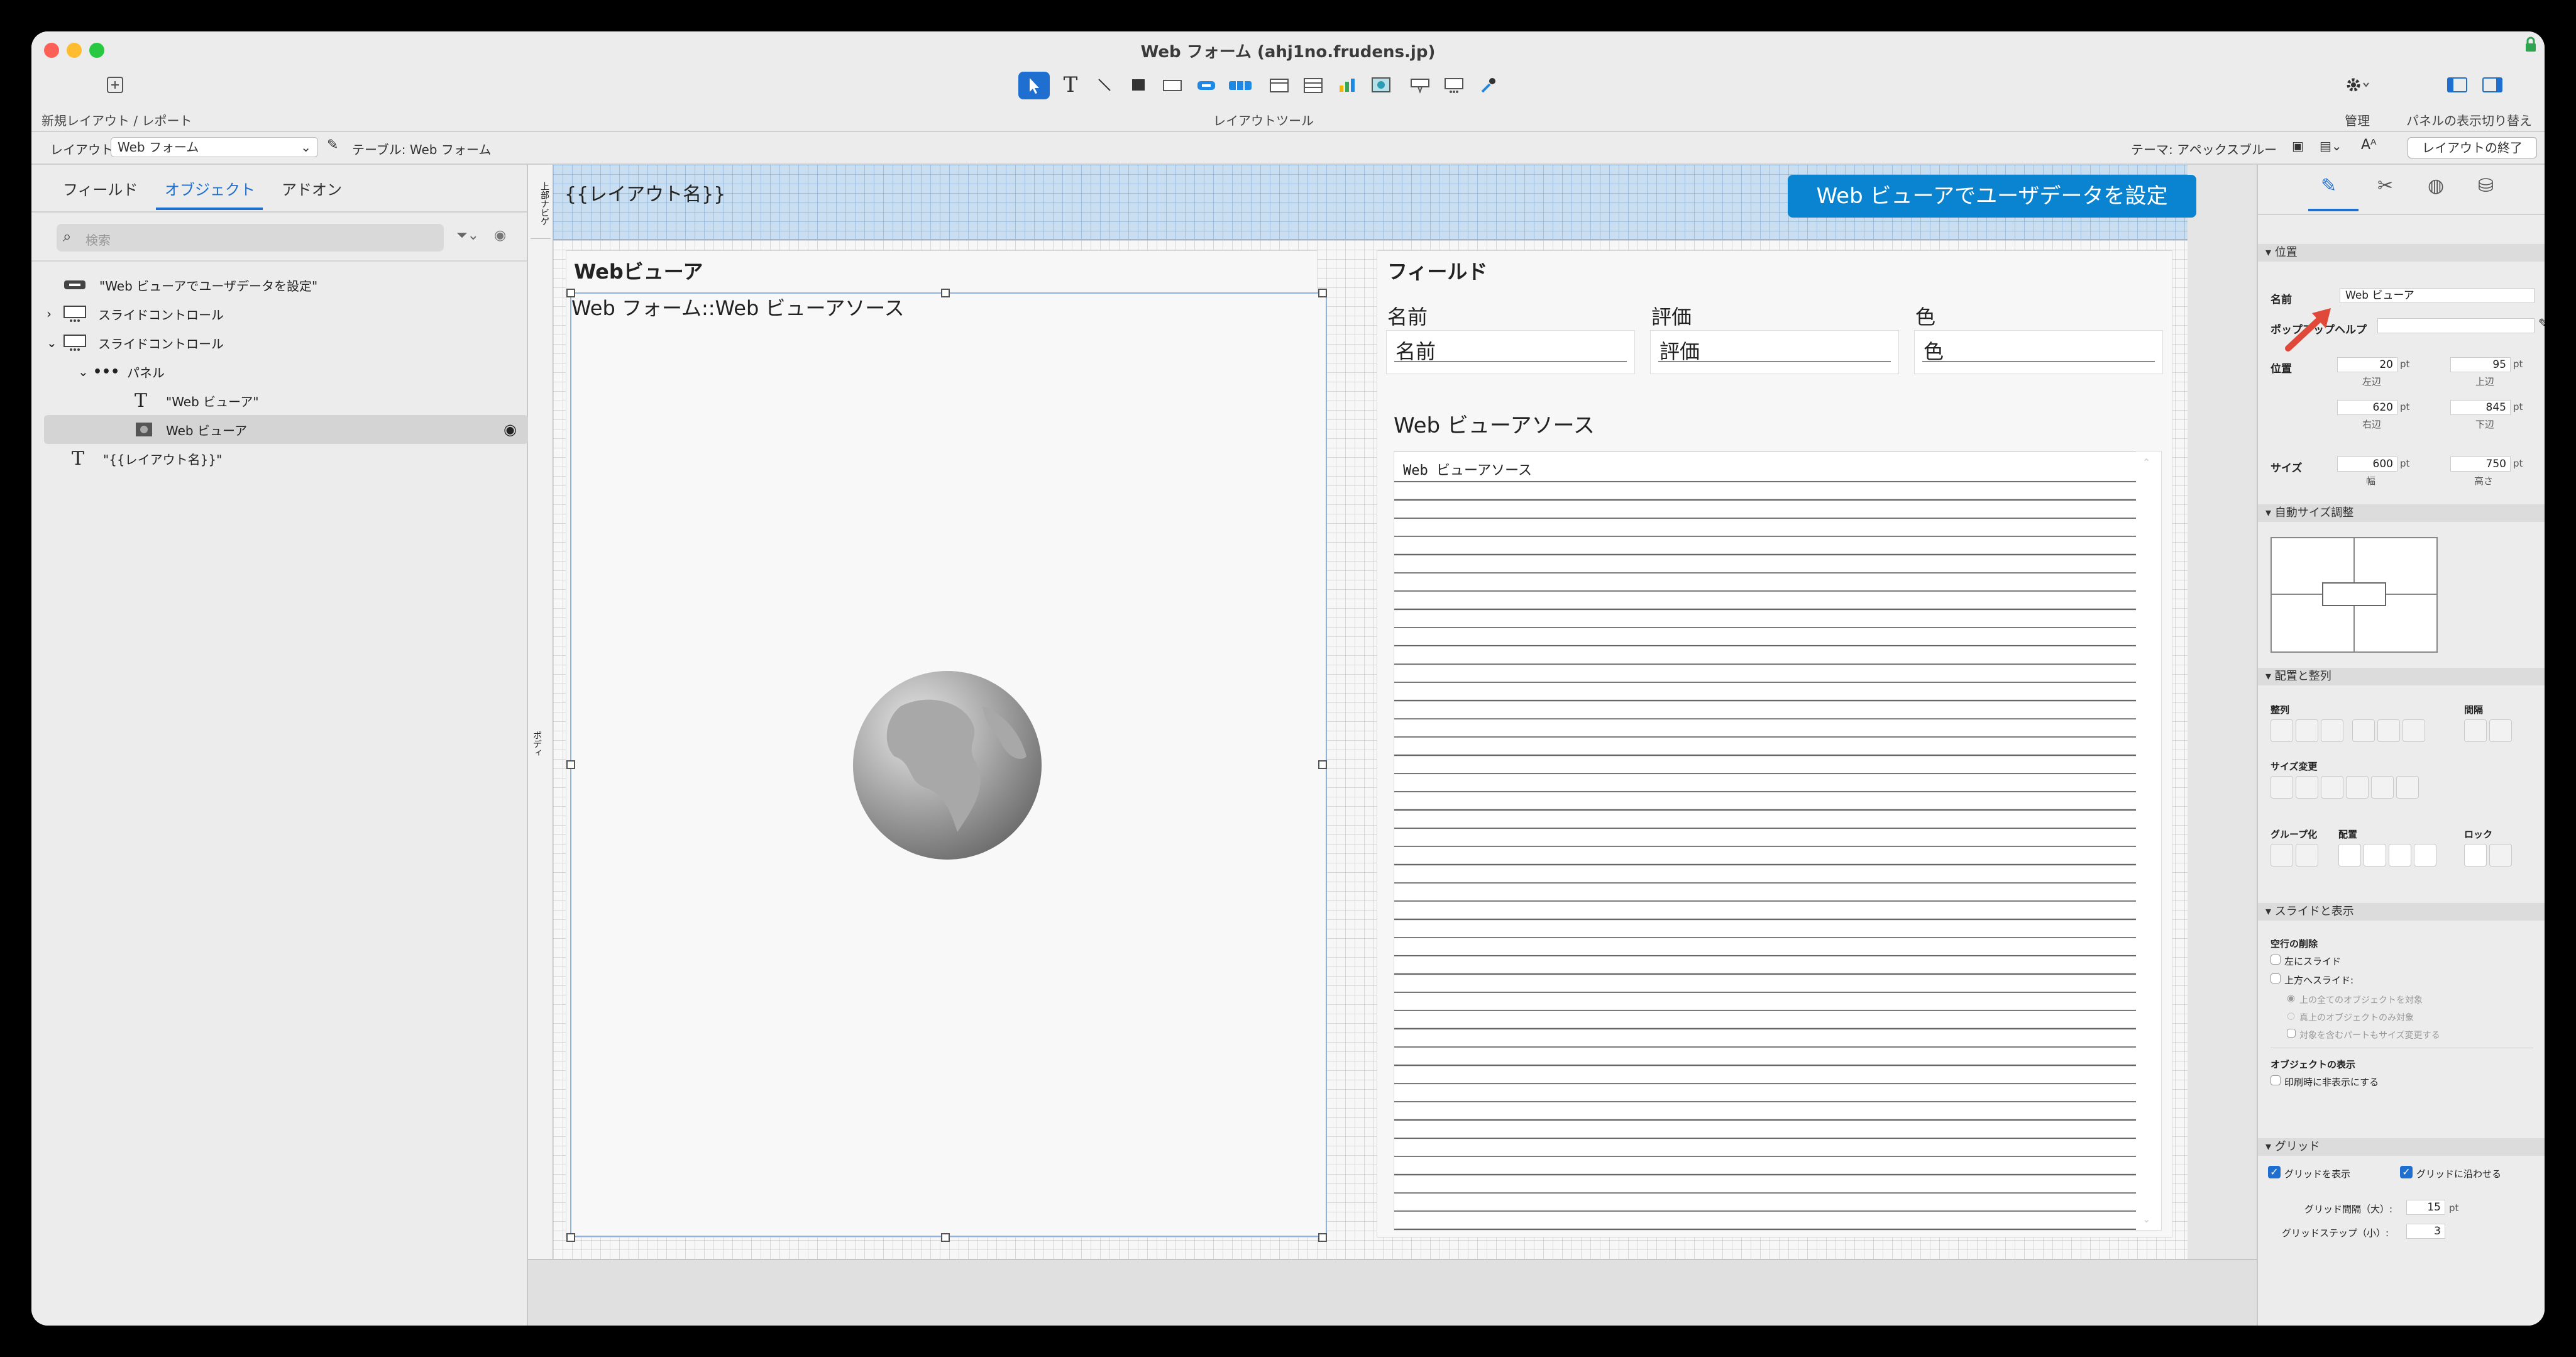  Describe the element at coordinates (2486, 186) in the screenshot. I see `database-icon: ⛁` at that location.